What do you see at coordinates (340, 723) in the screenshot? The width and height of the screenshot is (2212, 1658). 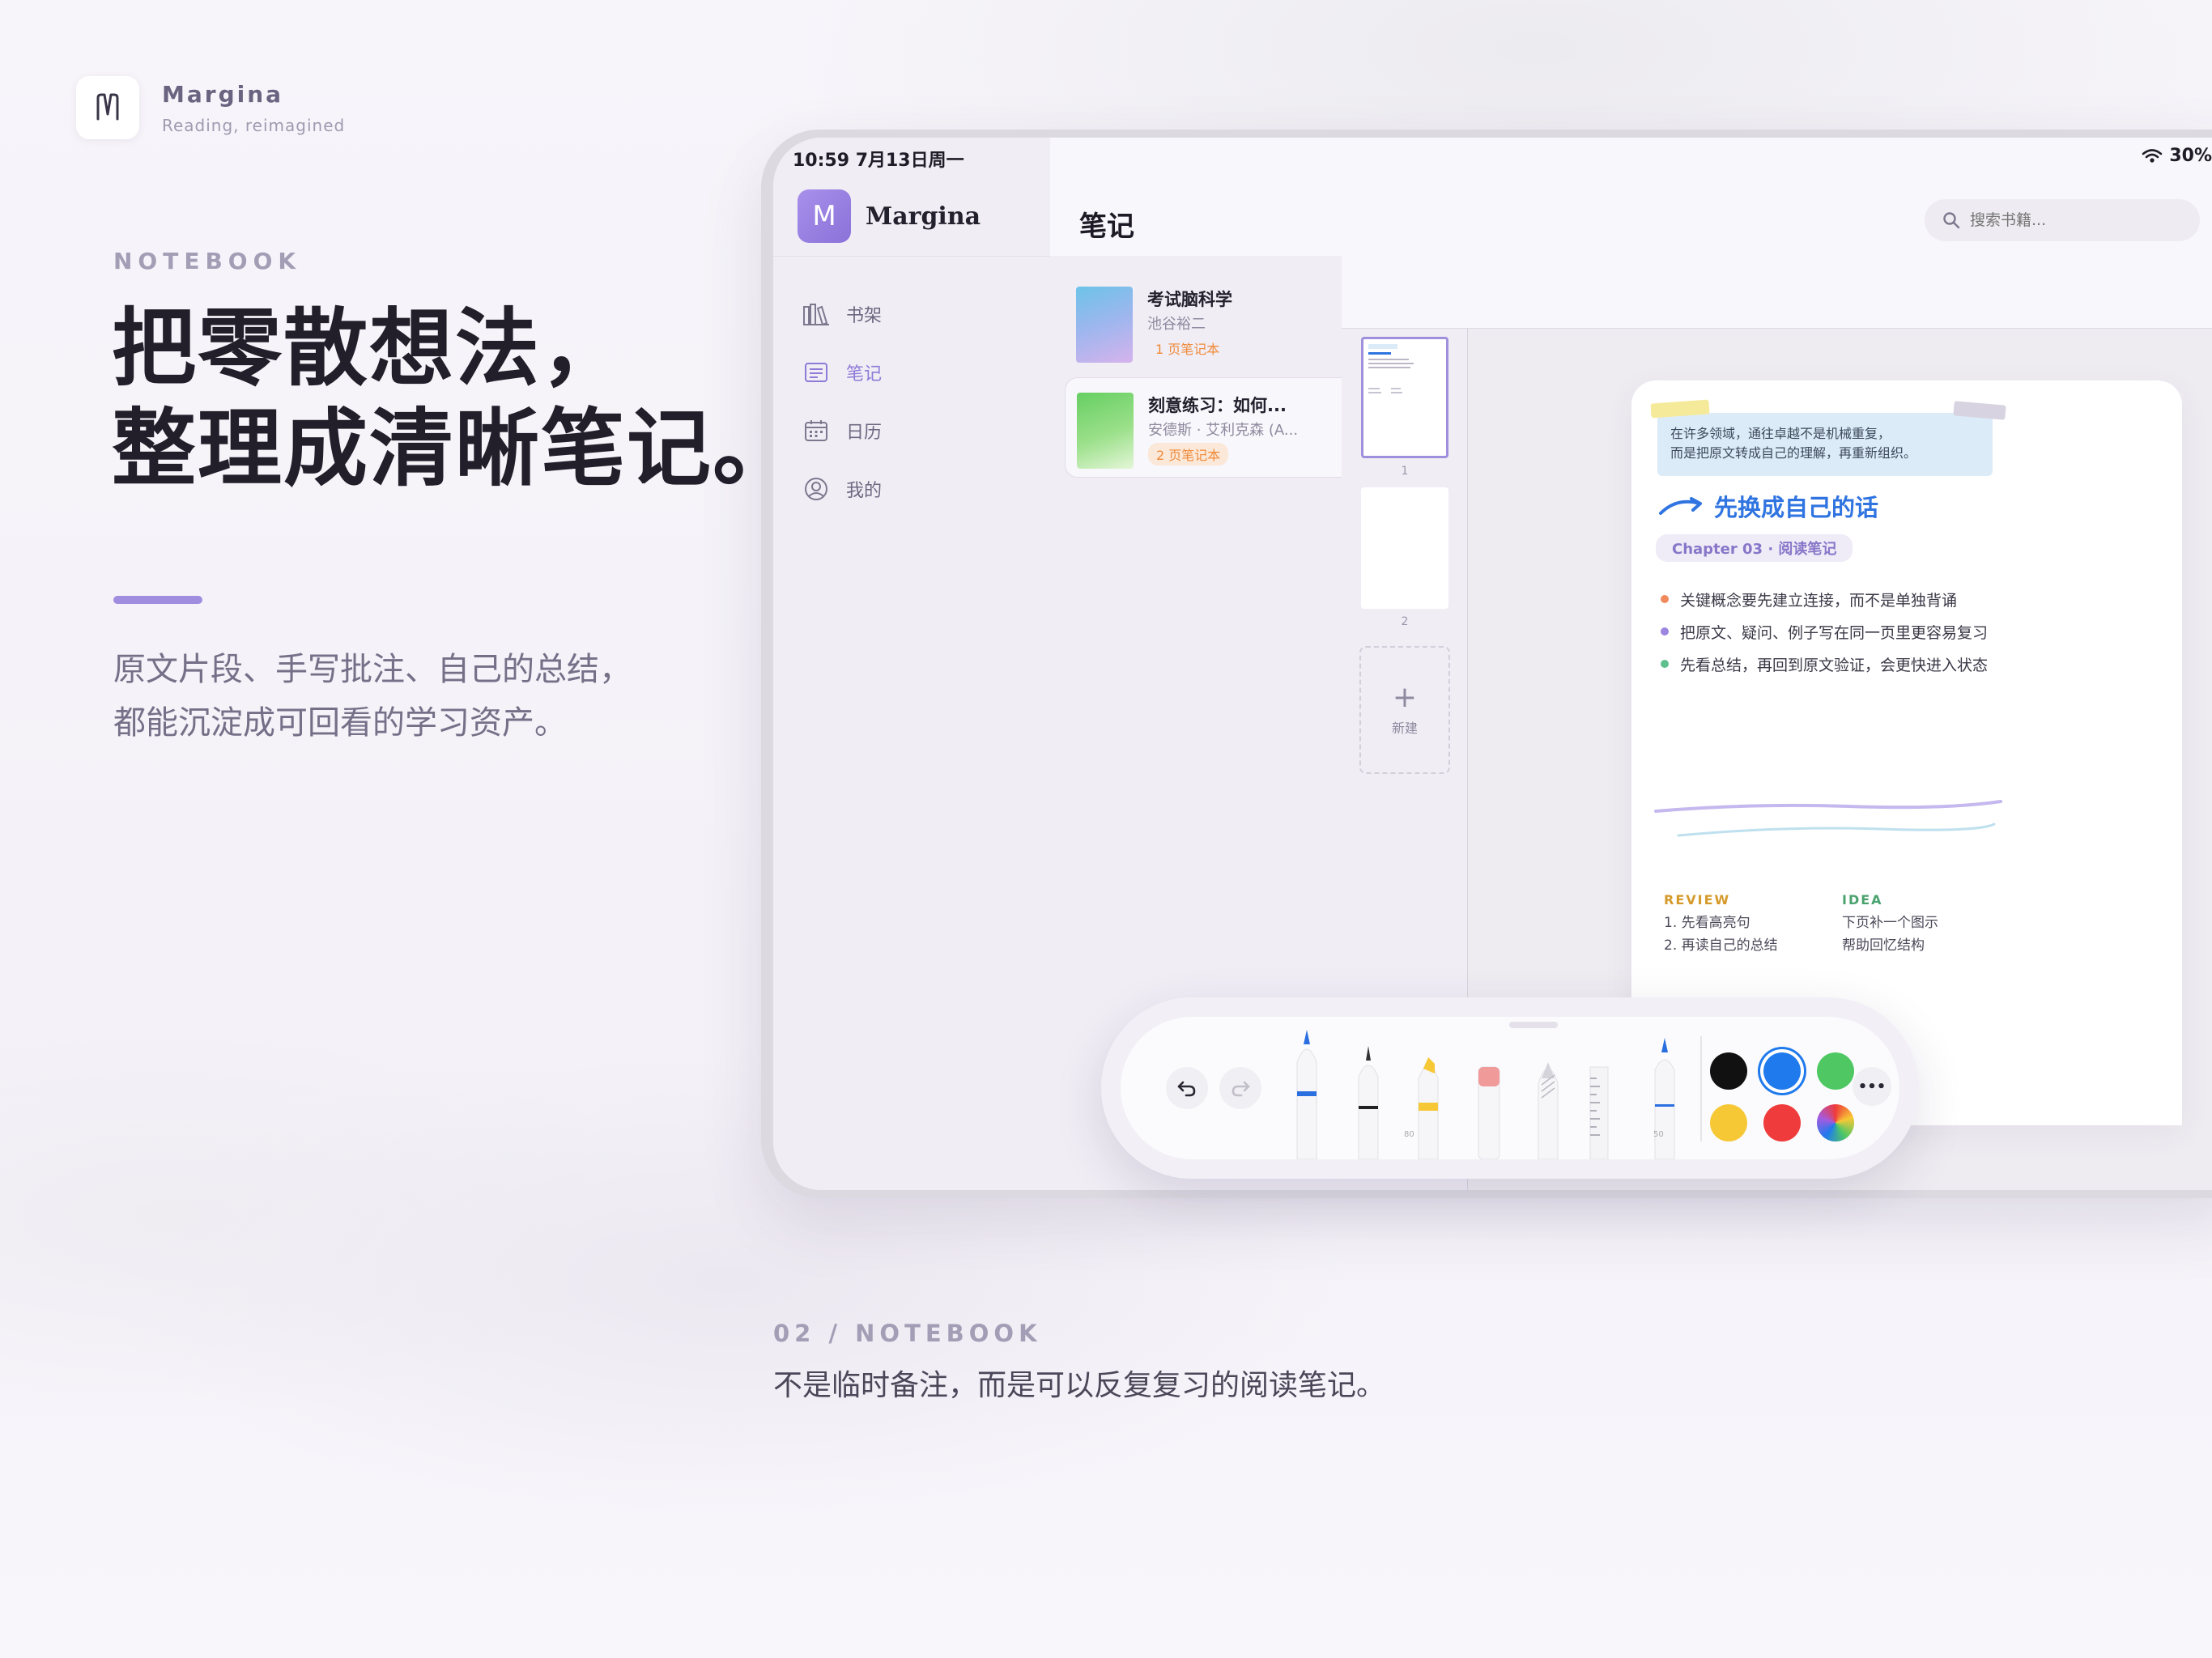 I see `subcopy-line-2: 都能沉淀成可回看的学习资产。` at bounding box center [340, 723].